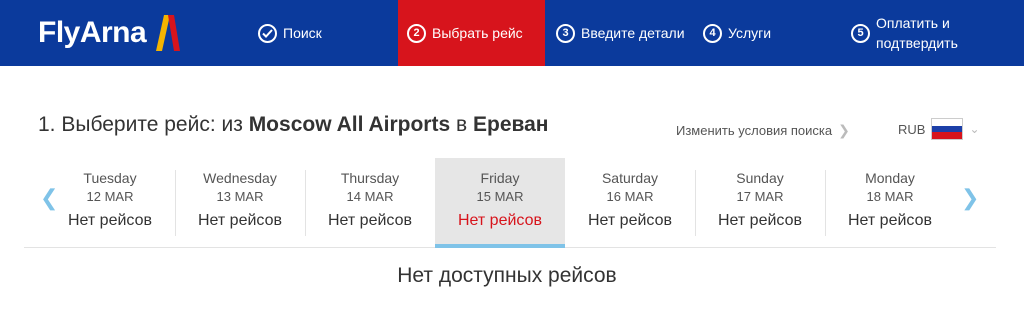 Image resolution: width=1024 pixels, height=316 pixels. I want to click on step-number: 5, so click(860, 33).